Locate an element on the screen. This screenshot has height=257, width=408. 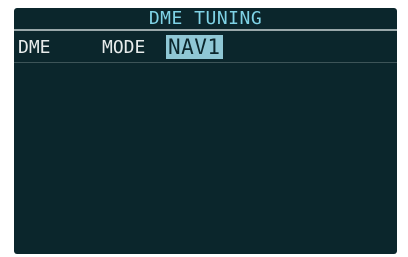
dme-mode-row: DME MODE NAV1 is located at coordinates (205, 48).